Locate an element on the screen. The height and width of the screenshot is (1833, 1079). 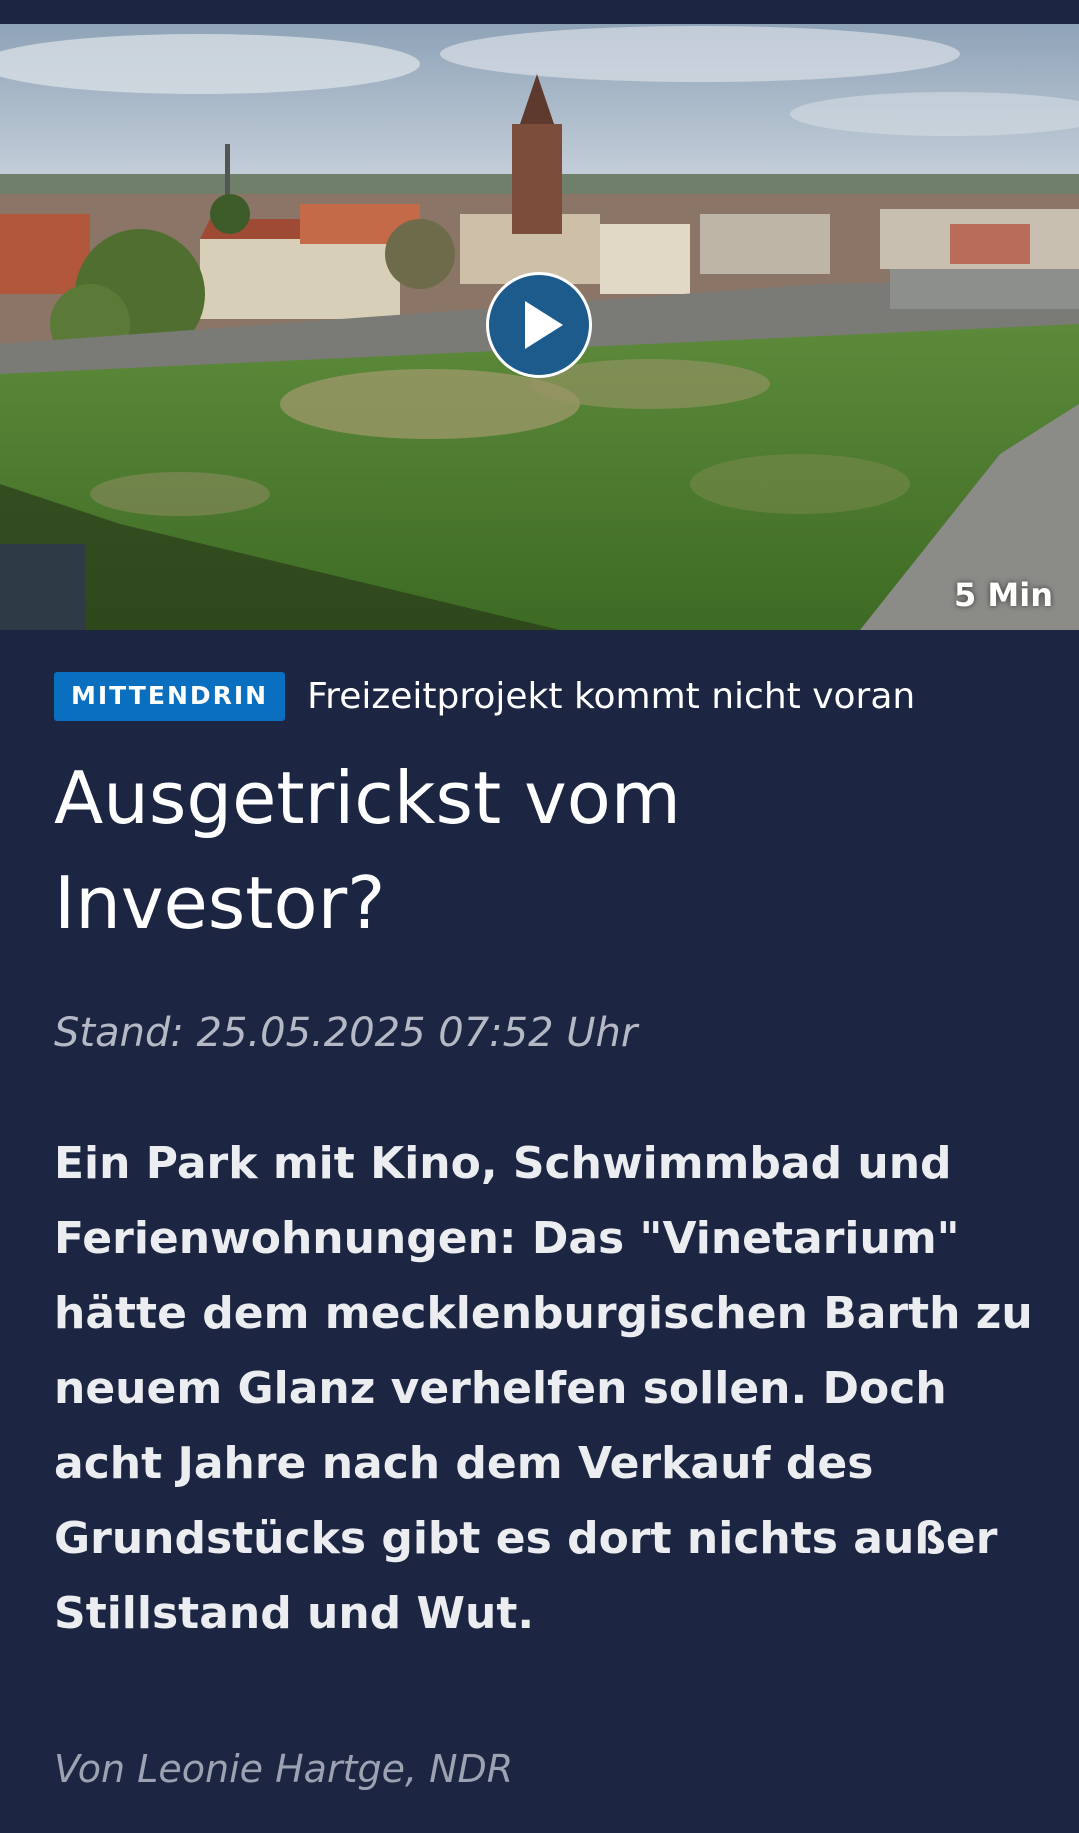
author-line: Von Leonie Hartge, NDR is located at coordinates (284, 1769).